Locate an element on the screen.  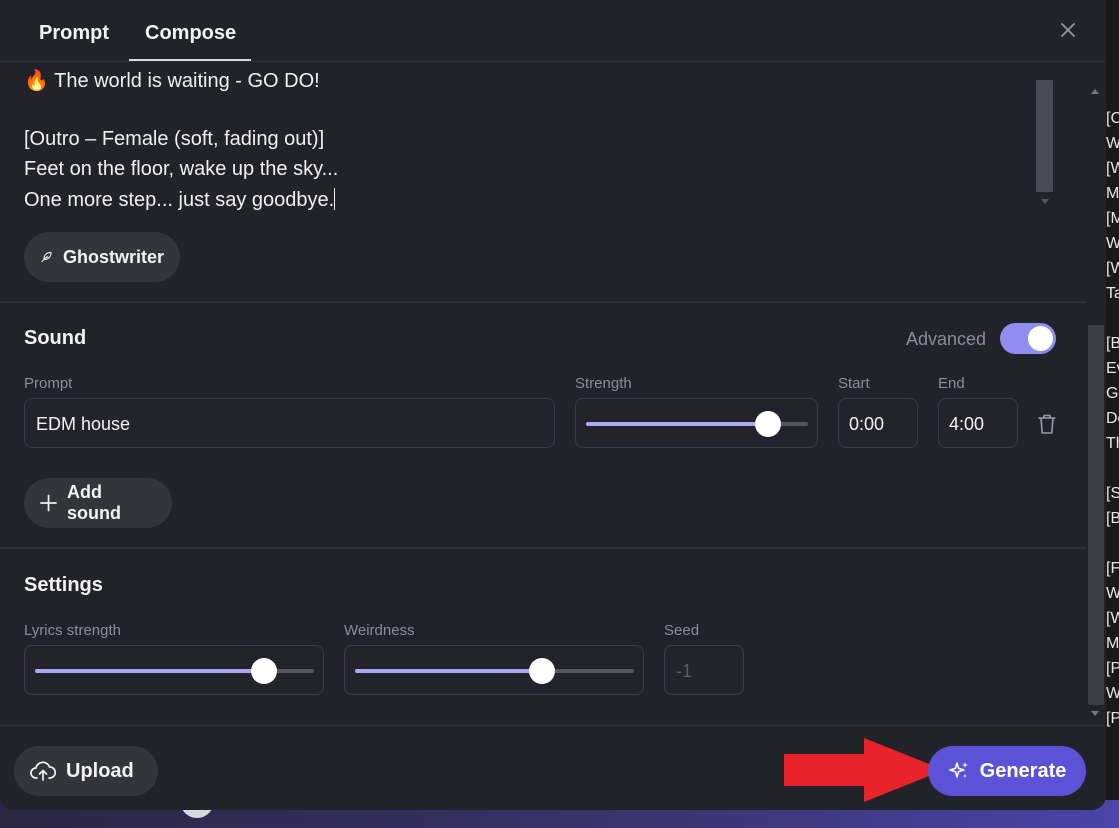
generate-button: Generate is located at coordinates (1007, 771).